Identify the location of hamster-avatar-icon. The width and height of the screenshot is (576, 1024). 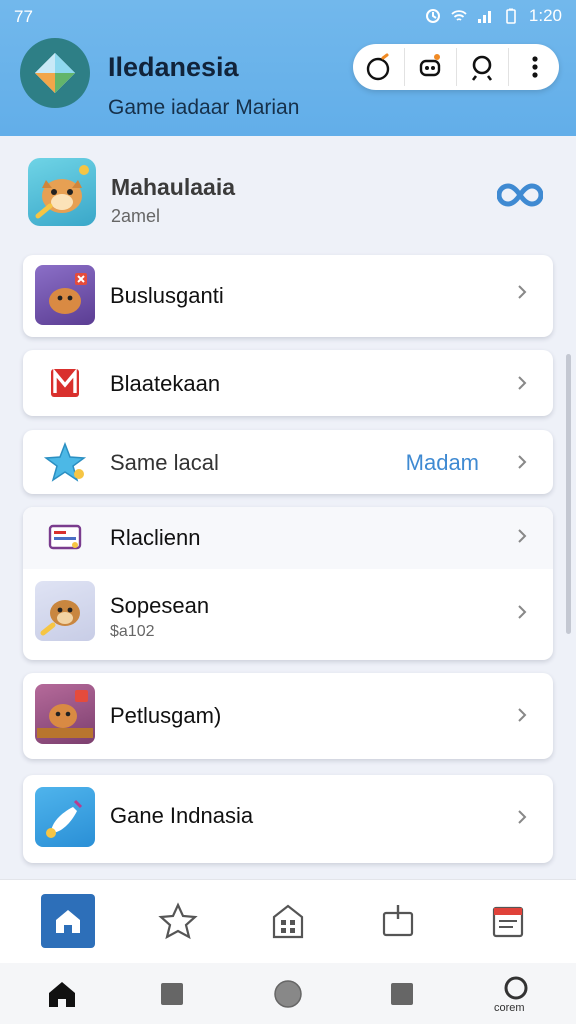
(62, 192).